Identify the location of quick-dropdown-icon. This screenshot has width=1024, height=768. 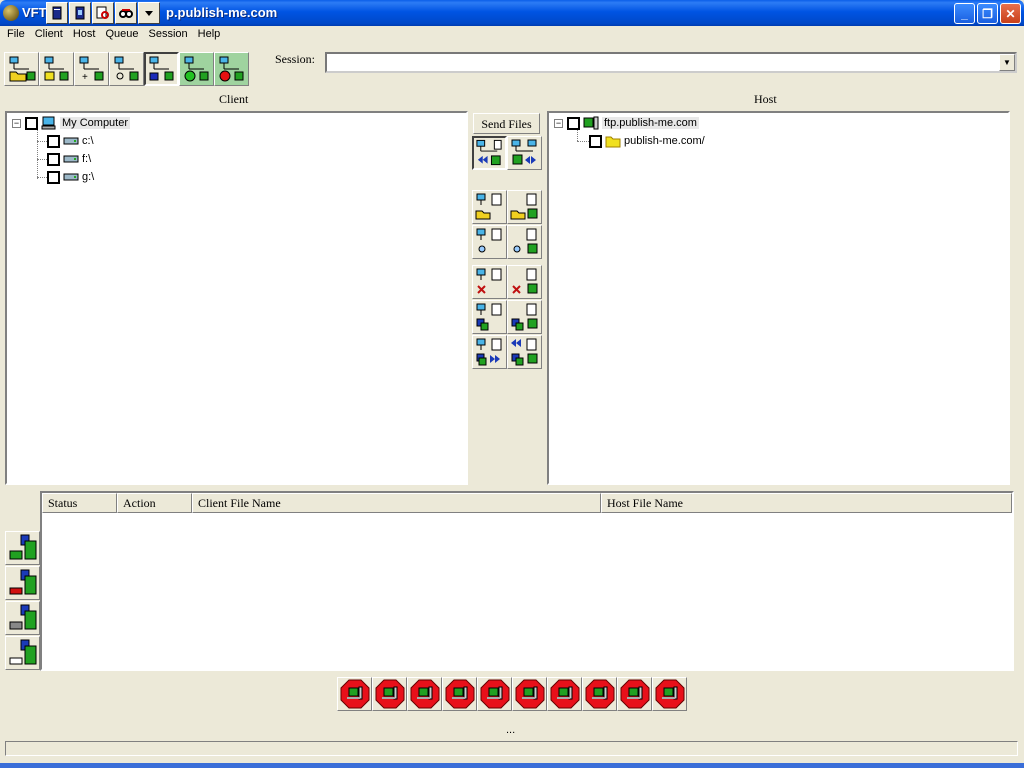
(149, 13).